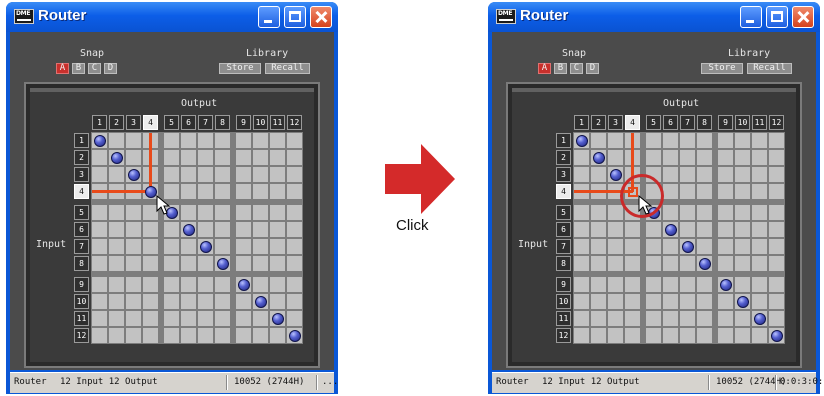 This screenshot has width=824, height=396. Describe the element at coordinates (777, 17) in the screenshot. I see `maximize-button` at that location.